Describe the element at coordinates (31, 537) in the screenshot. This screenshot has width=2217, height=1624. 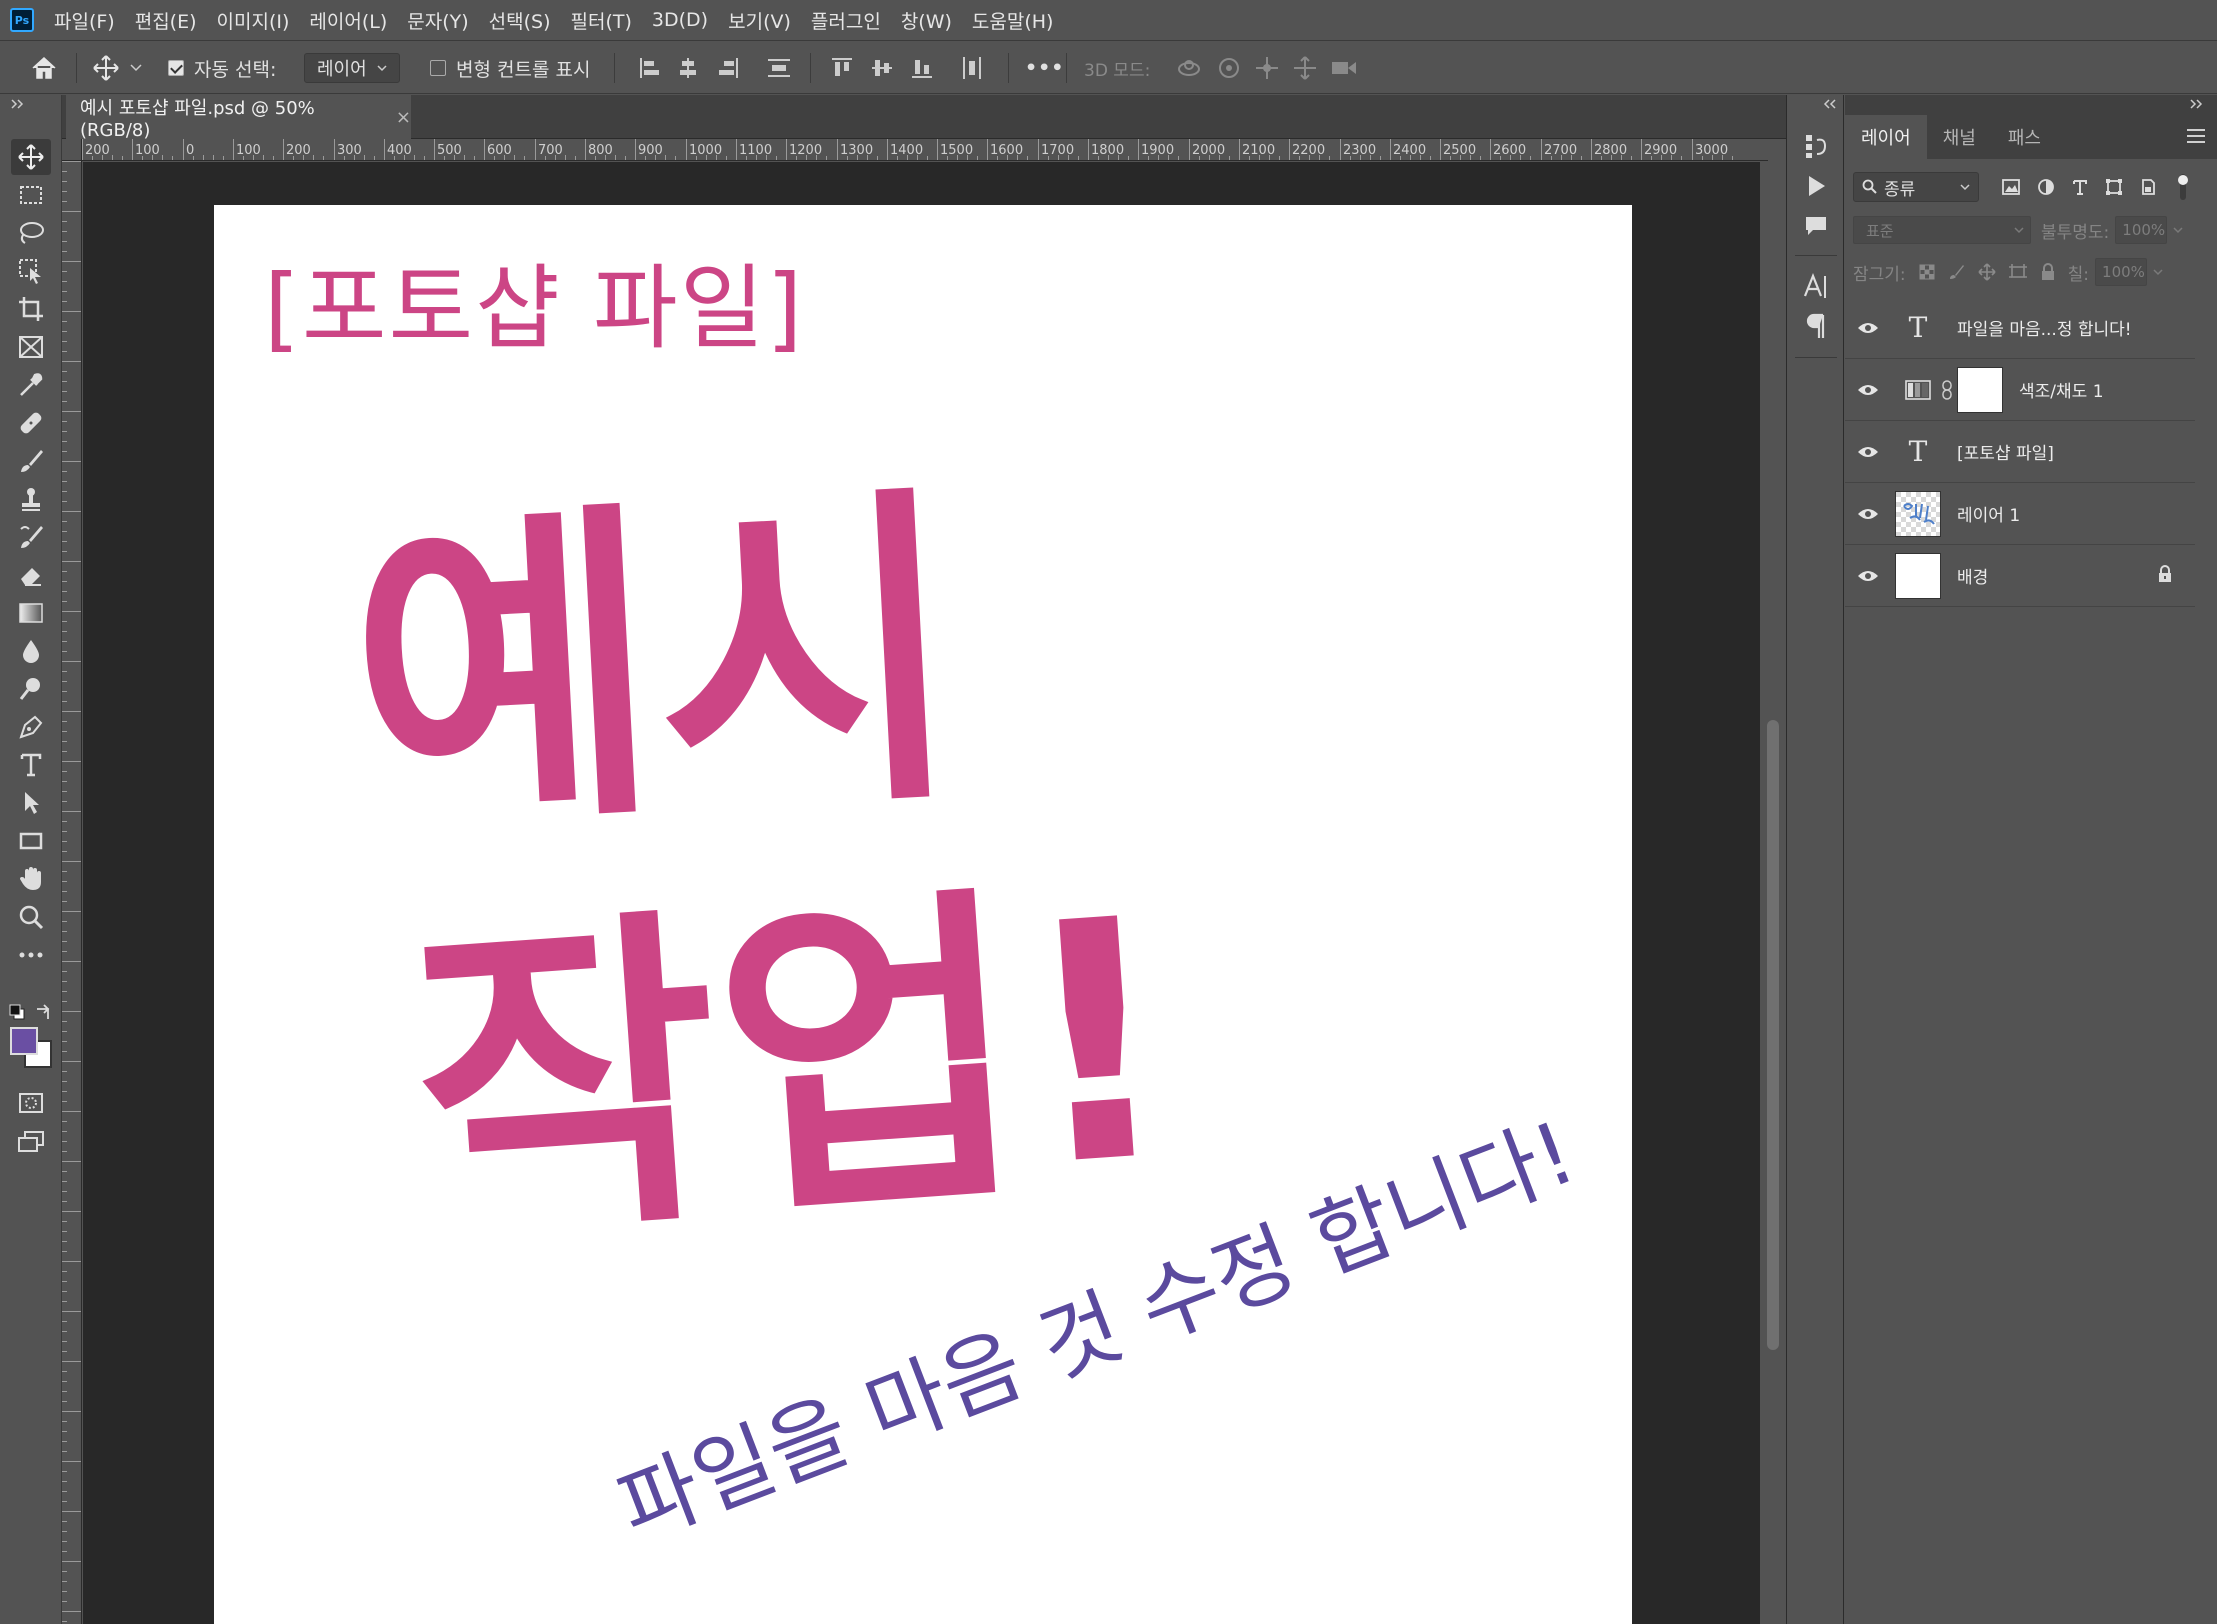
I see `history-brush-icon` at that location.